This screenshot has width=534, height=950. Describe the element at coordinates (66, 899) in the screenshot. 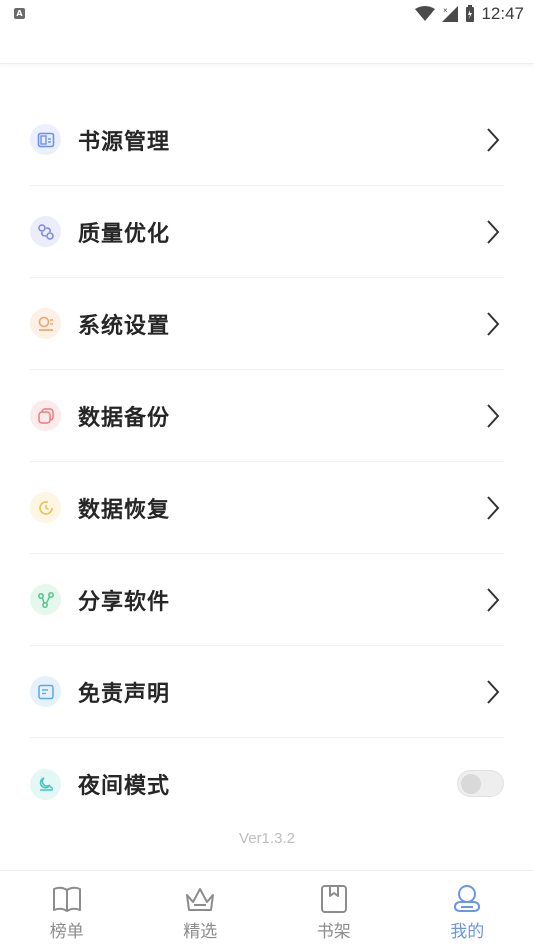

I see `ranking-icon` at that location.